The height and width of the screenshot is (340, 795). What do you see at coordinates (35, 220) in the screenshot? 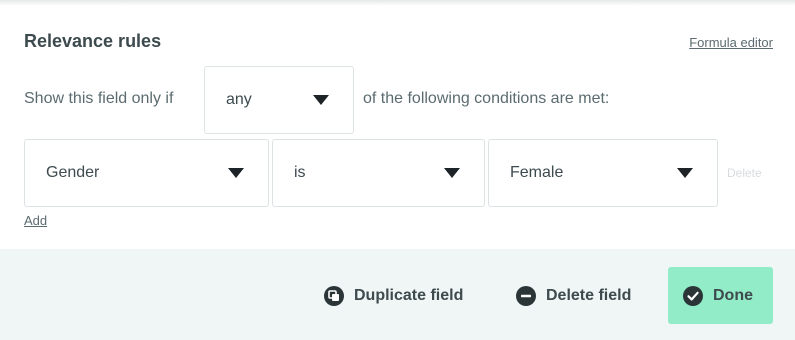
I see `add-condition-link: Add` at bounding box center [35, 220].